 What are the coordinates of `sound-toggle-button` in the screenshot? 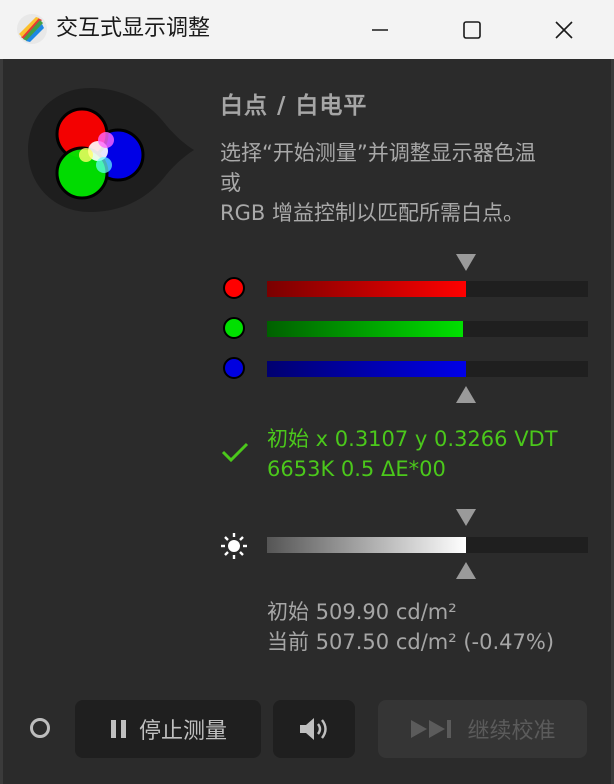 It's located at (314, 729).